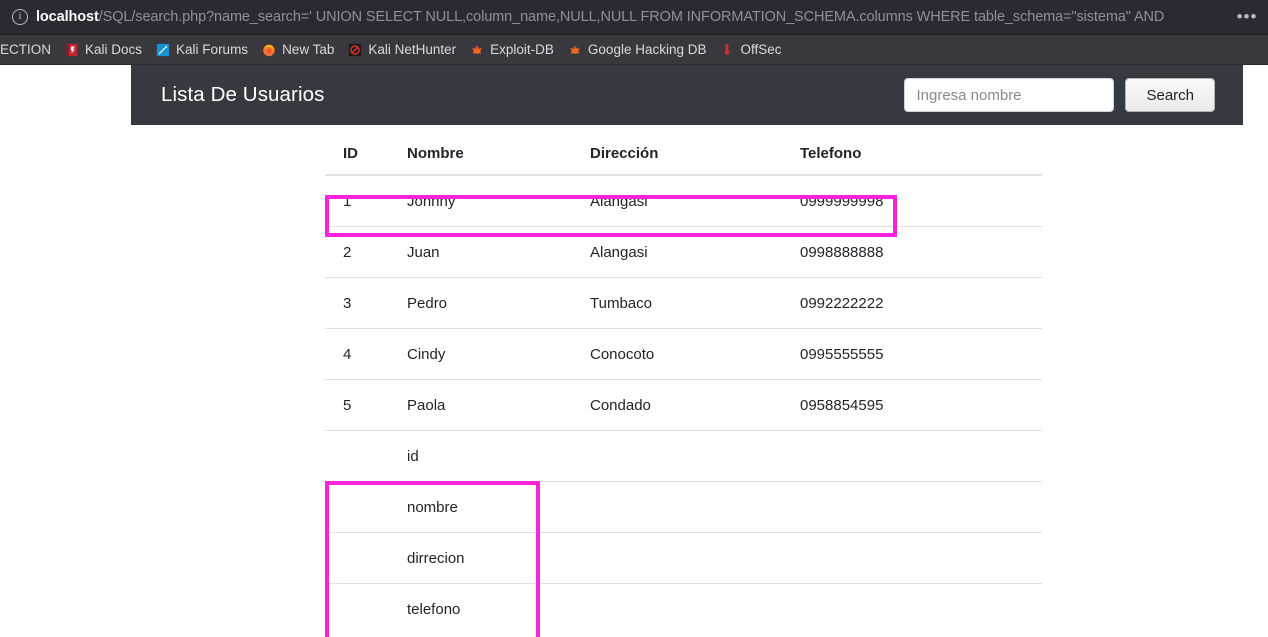 This screenshot has width=1268, height=637. Describe the element at coordinates (20, 17) in the screenshot. I see `site-info-icon: i` at that location.